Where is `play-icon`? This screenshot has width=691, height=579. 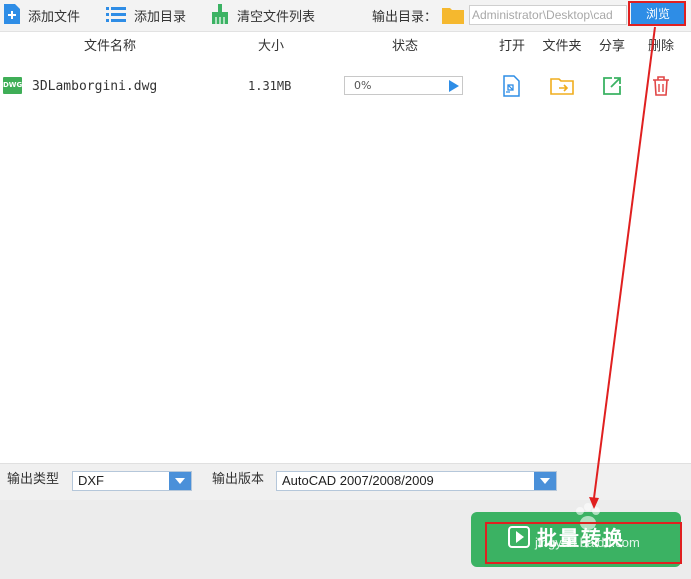
play-icon is located at coordinates (454, 86).